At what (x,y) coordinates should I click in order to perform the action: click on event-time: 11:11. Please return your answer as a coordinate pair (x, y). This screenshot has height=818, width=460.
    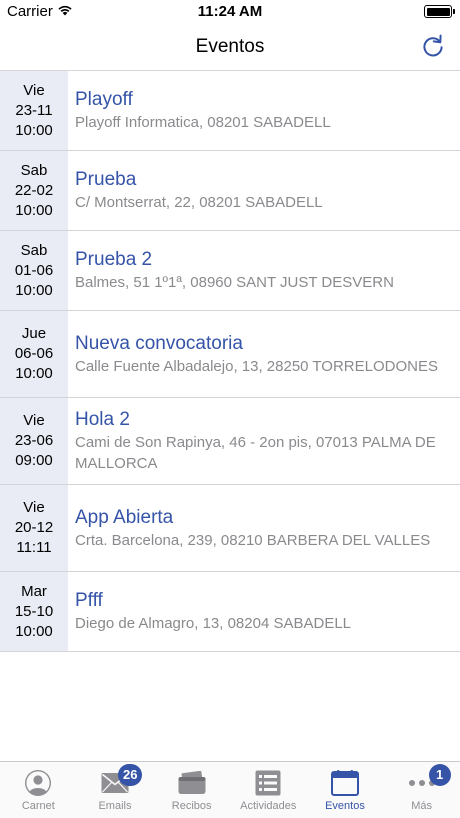
    Looking at the image, I should click on (34, 547).